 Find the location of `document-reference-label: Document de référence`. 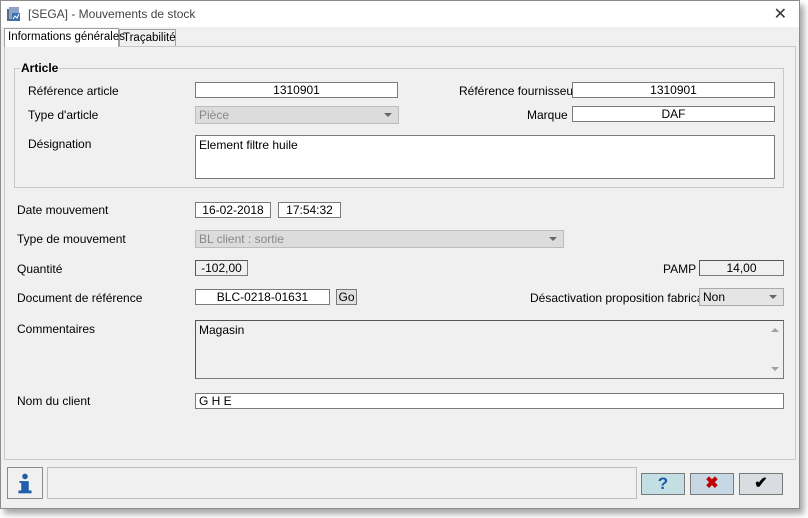

document-reference-label: Document de référence is located at coordinates (80, 298).